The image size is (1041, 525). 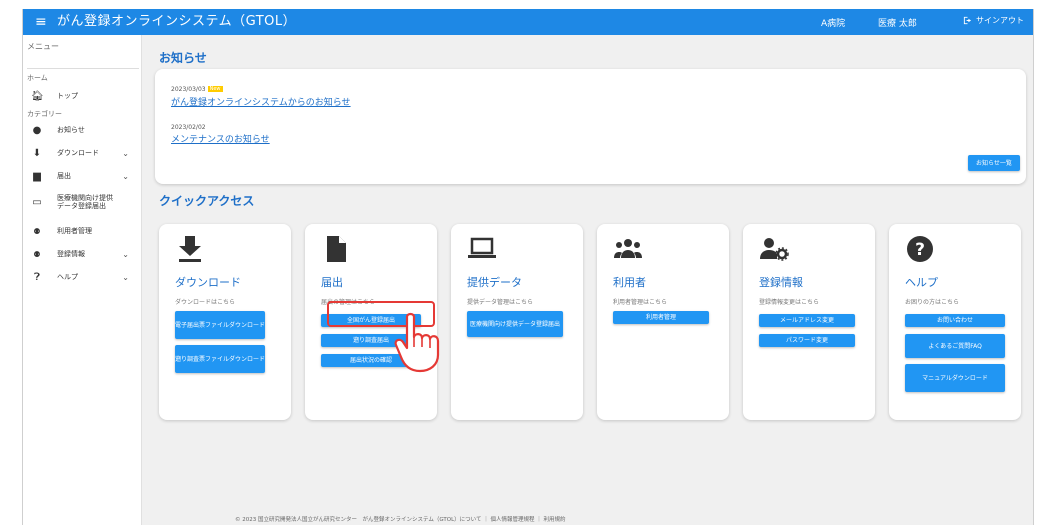 I want to click on sidebar-item-label: 医療機関向け提供データ登録届出, so click(x=85, y=202).